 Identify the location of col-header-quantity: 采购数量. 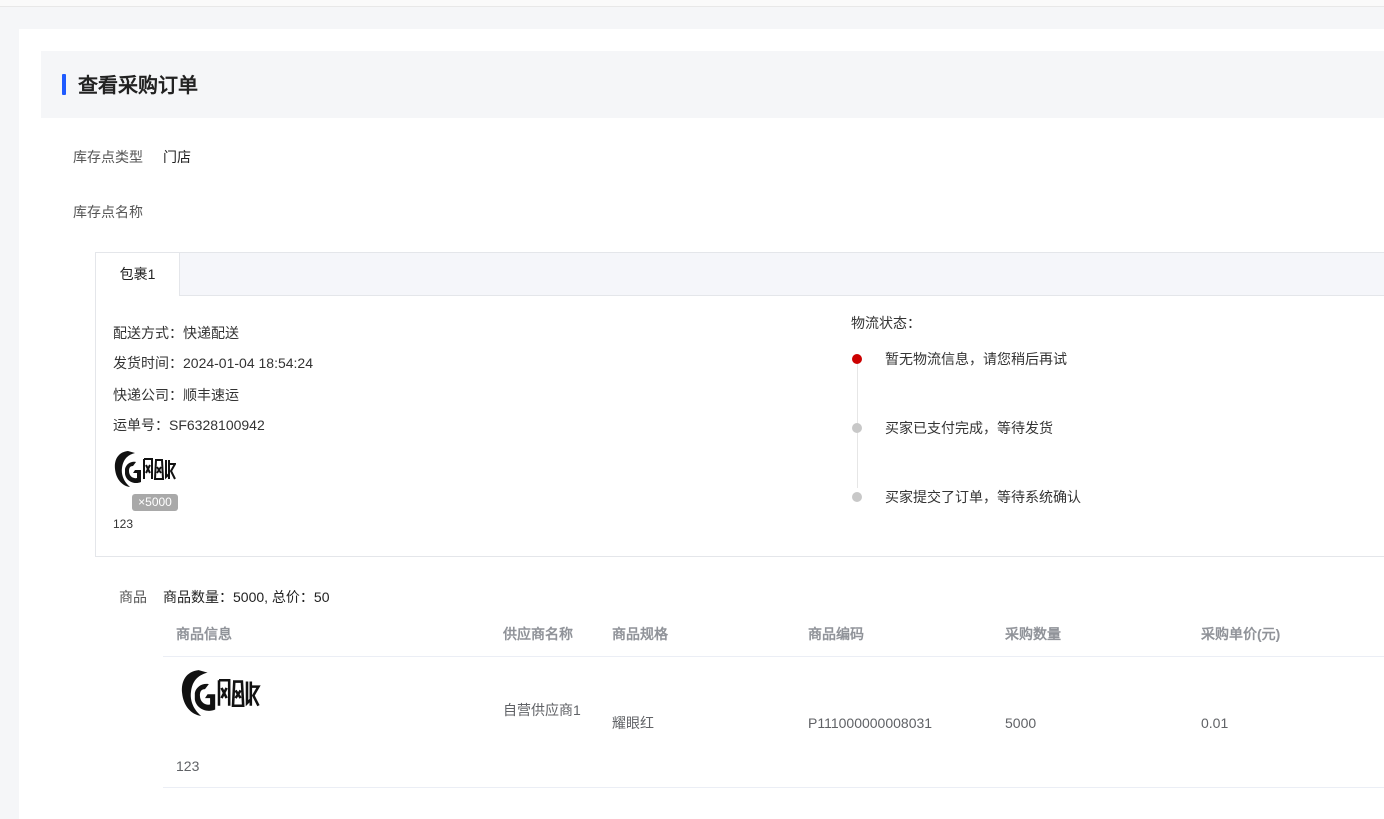
(1033, 634).